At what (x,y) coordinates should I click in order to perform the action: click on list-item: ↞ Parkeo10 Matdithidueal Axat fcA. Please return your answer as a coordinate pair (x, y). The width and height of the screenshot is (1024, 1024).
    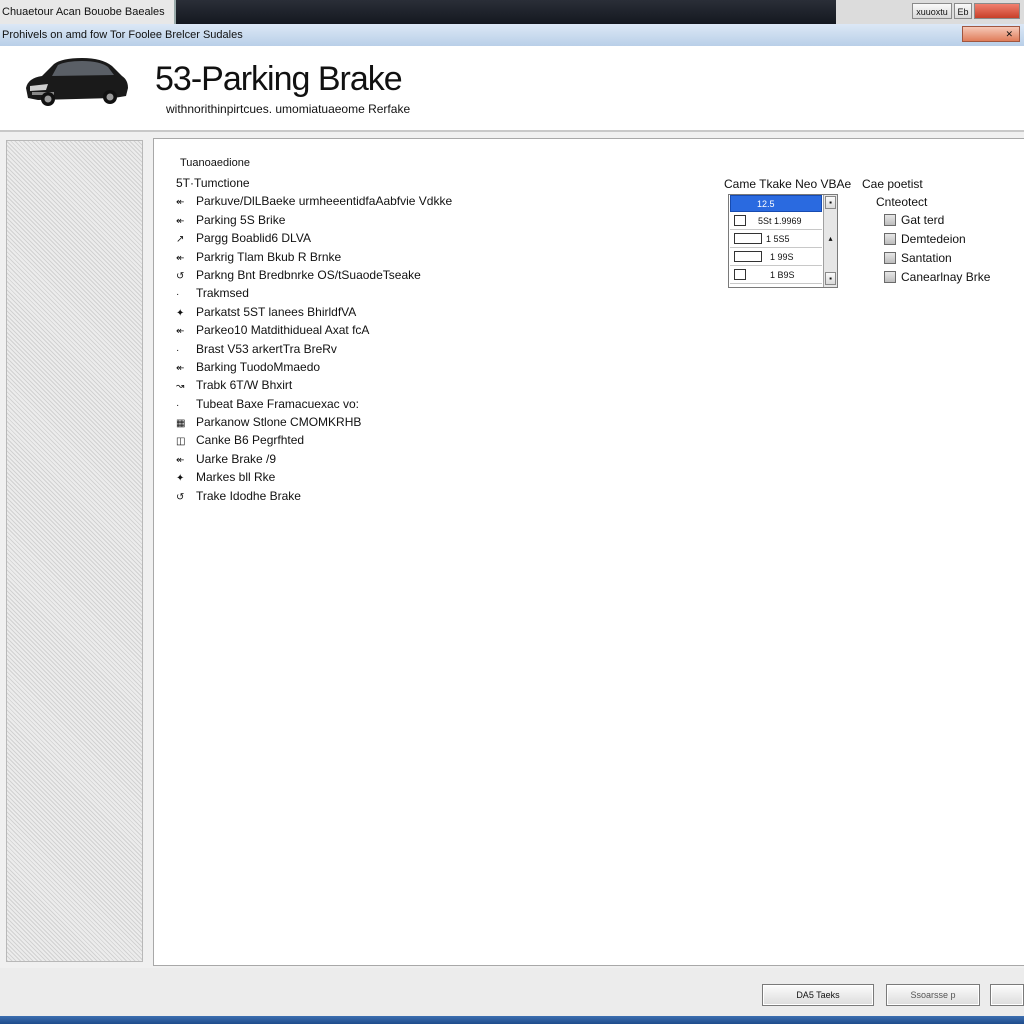
    Looking at the image, I should click on (314, 330).